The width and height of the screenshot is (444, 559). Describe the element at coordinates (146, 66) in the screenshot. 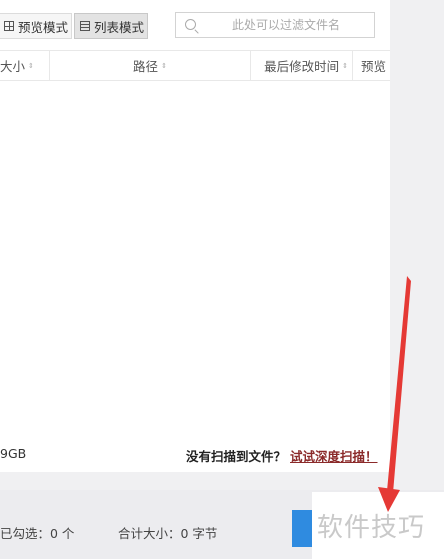

I see `column-label: 路径` at that location.